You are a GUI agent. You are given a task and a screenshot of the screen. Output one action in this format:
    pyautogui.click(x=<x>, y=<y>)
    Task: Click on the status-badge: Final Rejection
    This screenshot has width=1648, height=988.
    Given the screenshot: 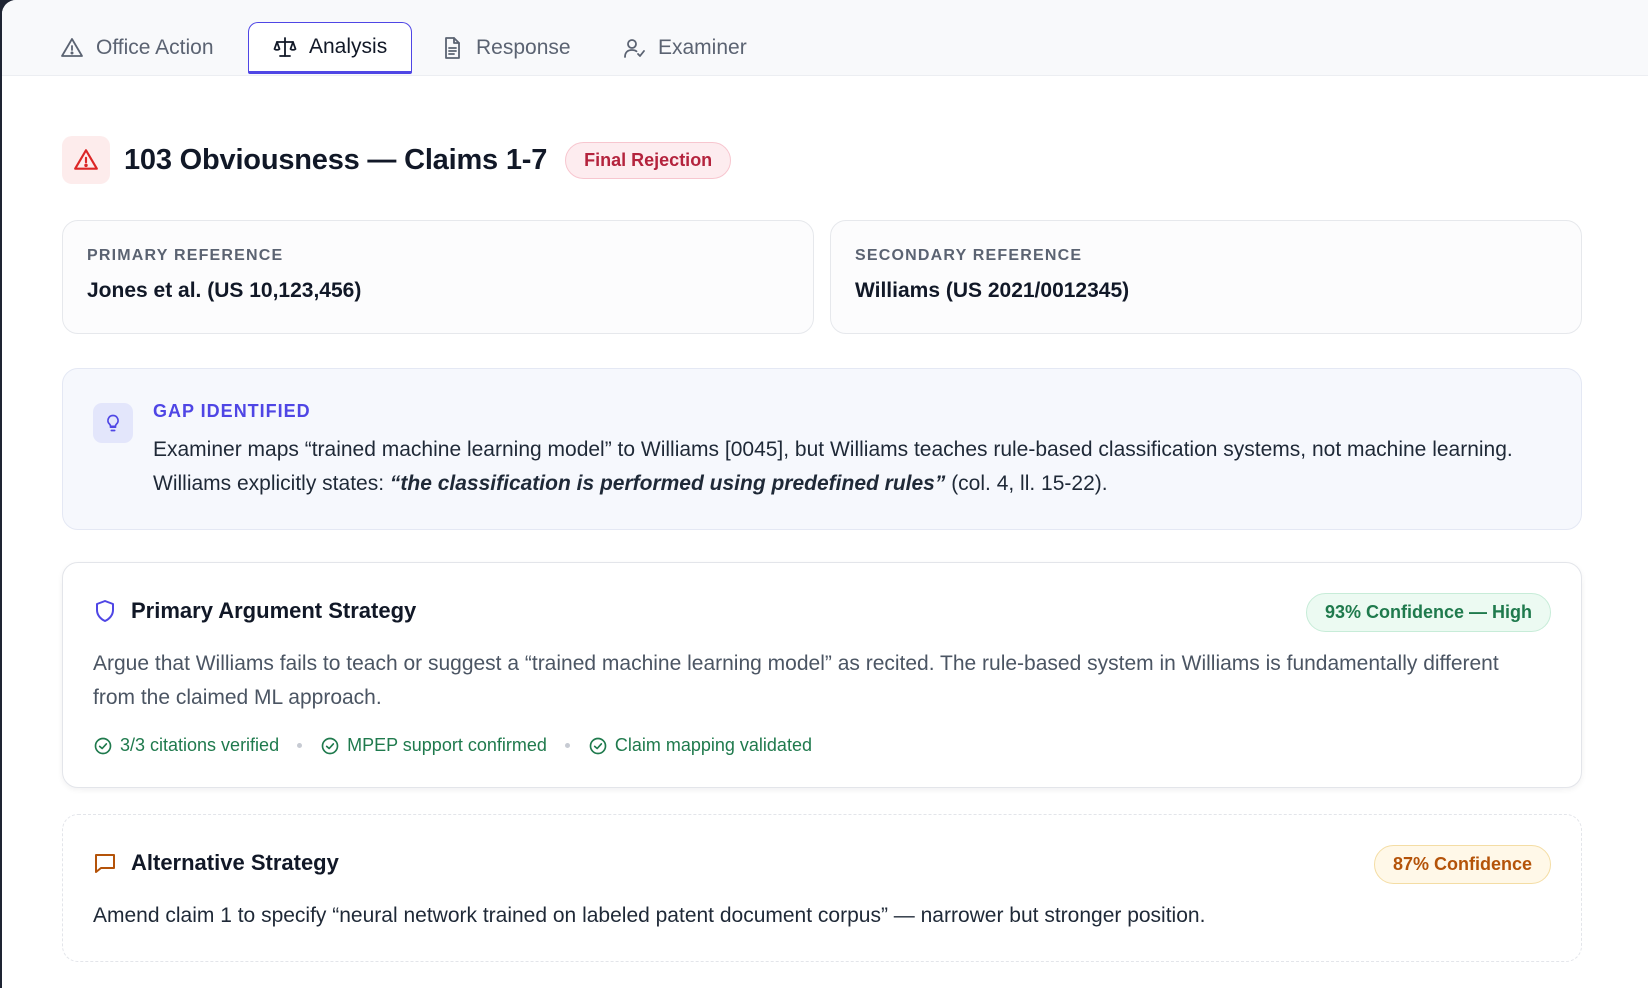 What is the action you would take?
    pyautogui.click(x=648, y=160)
    